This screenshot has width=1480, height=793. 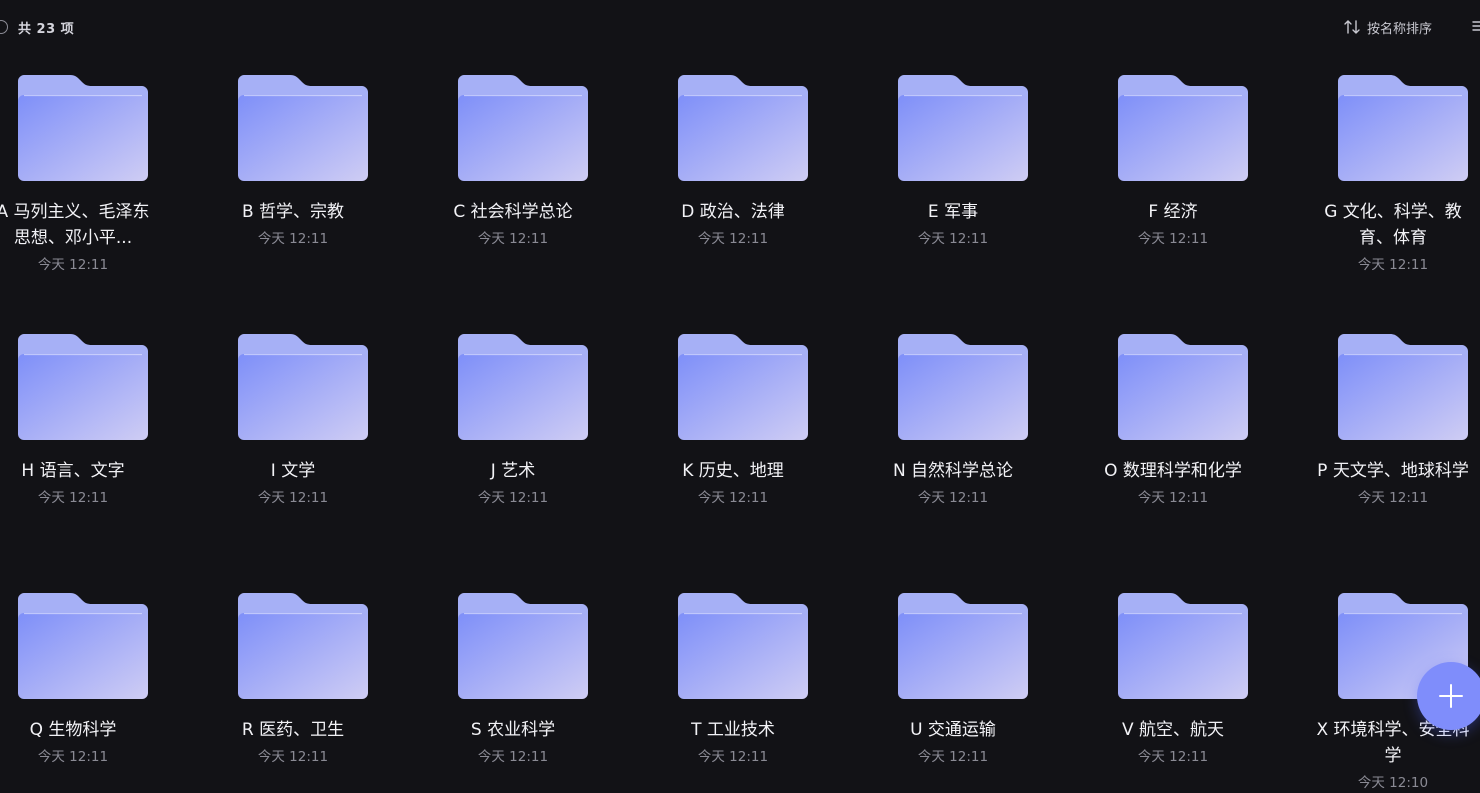 I want to click on sort-button: 按名称排序, so click(x=1387, y=27).